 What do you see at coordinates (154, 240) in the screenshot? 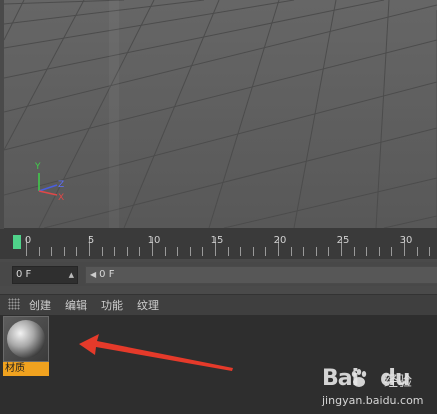
I see `timeline-tick-label: 10` at bounding box center [154, 240].